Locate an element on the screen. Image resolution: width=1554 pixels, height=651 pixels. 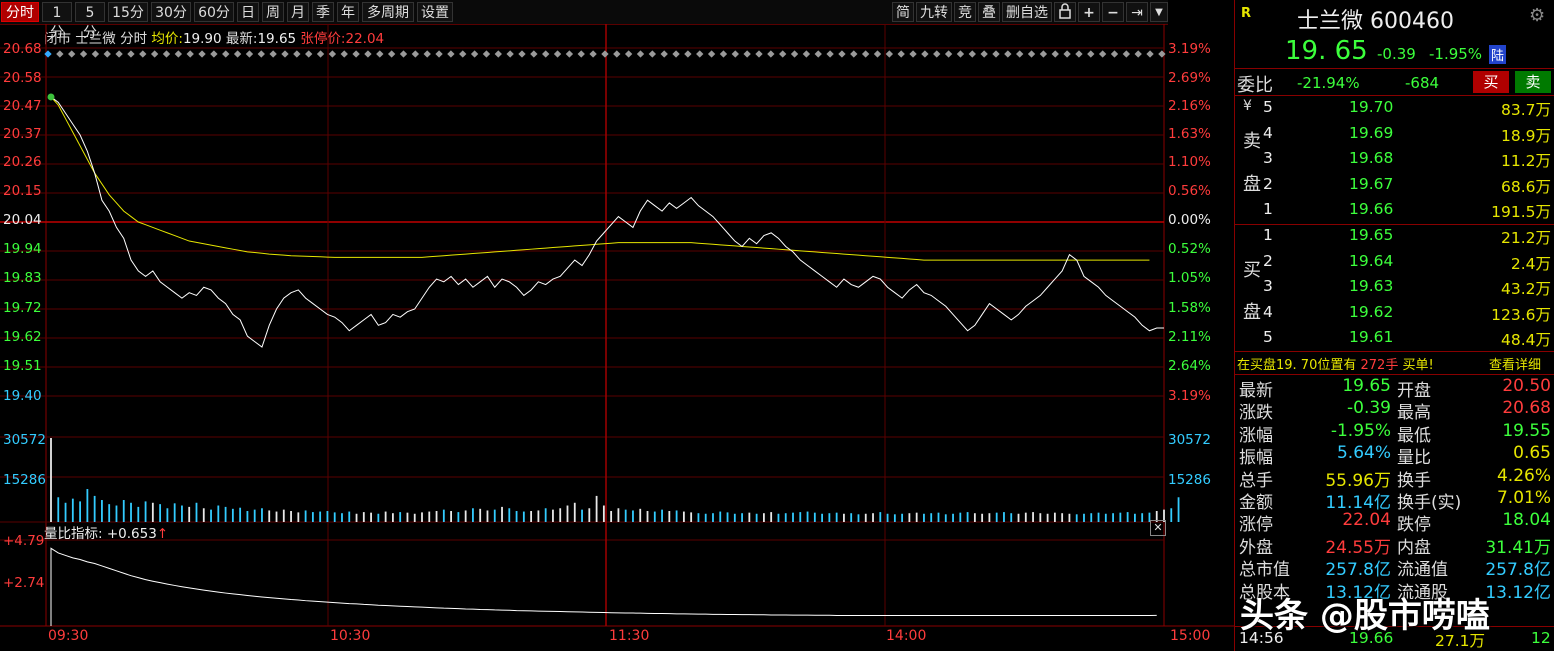
stat-row: 涨跌 -0.39 最高 20.68 is located at coordinates (1394, 410).